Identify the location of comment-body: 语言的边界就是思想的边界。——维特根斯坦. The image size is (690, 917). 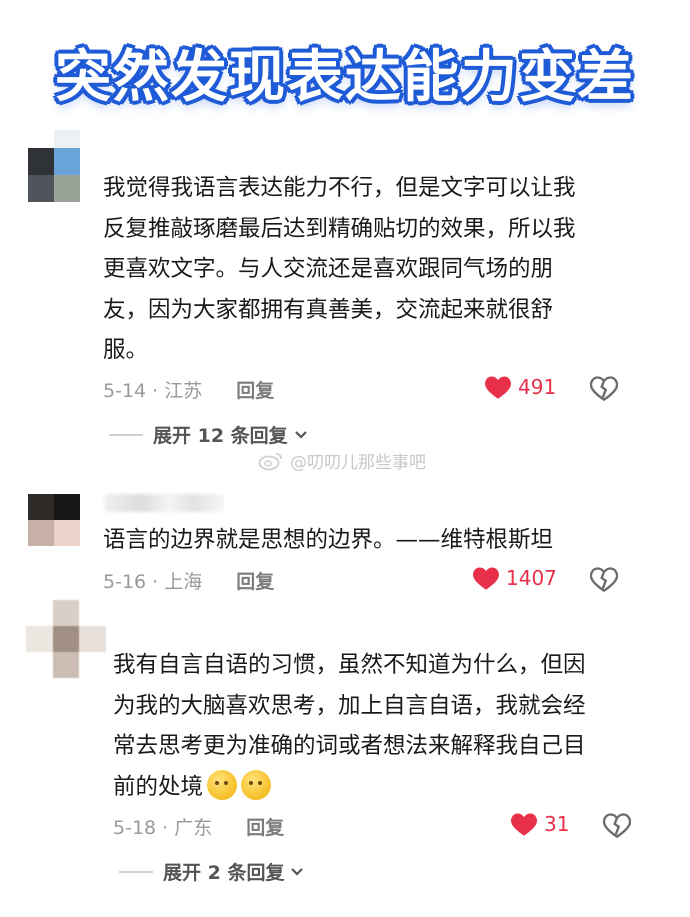
(328, 540).